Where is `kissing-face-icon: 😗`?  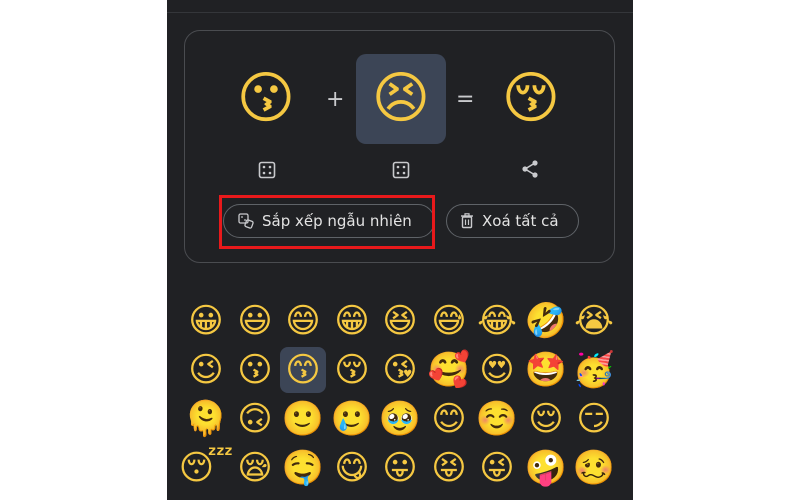
kissing-face-icon: 😗 is located at coordinates (266, 98).